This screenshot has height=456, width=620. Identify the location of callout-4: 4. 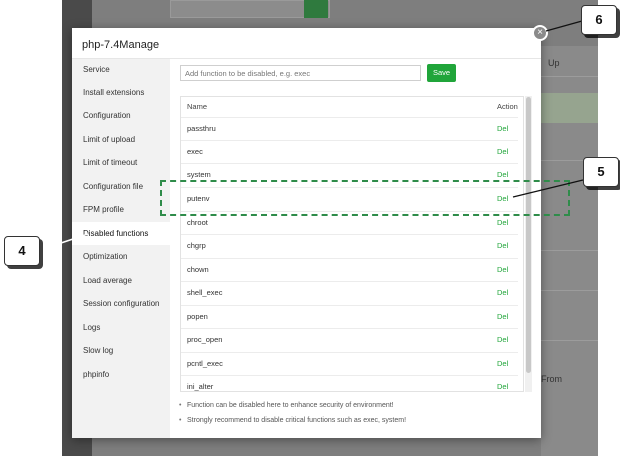
(22, 251).